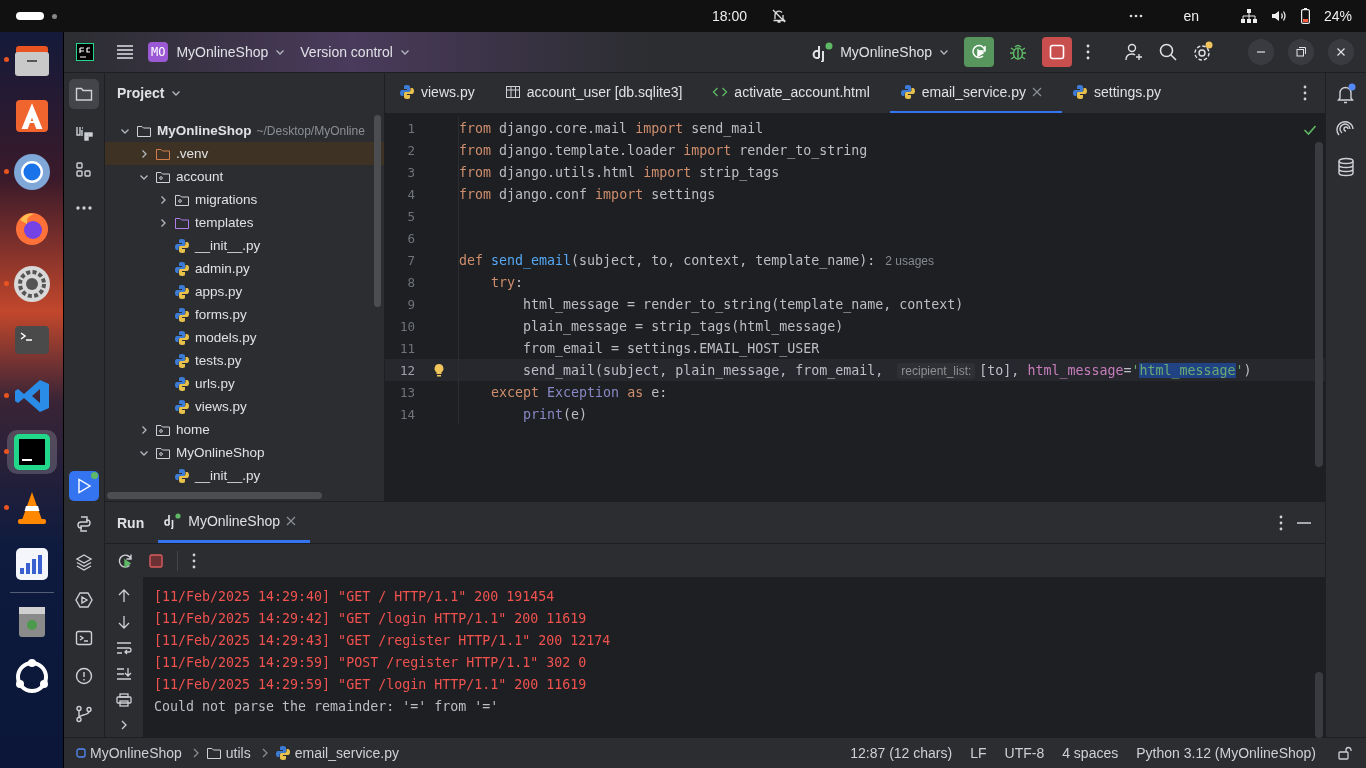 The image size is (1366, 768). What do you see at coordinates (124, 648) in the screenshot?
I see `soft-wrap-icon` at bounding box center [124, 648].